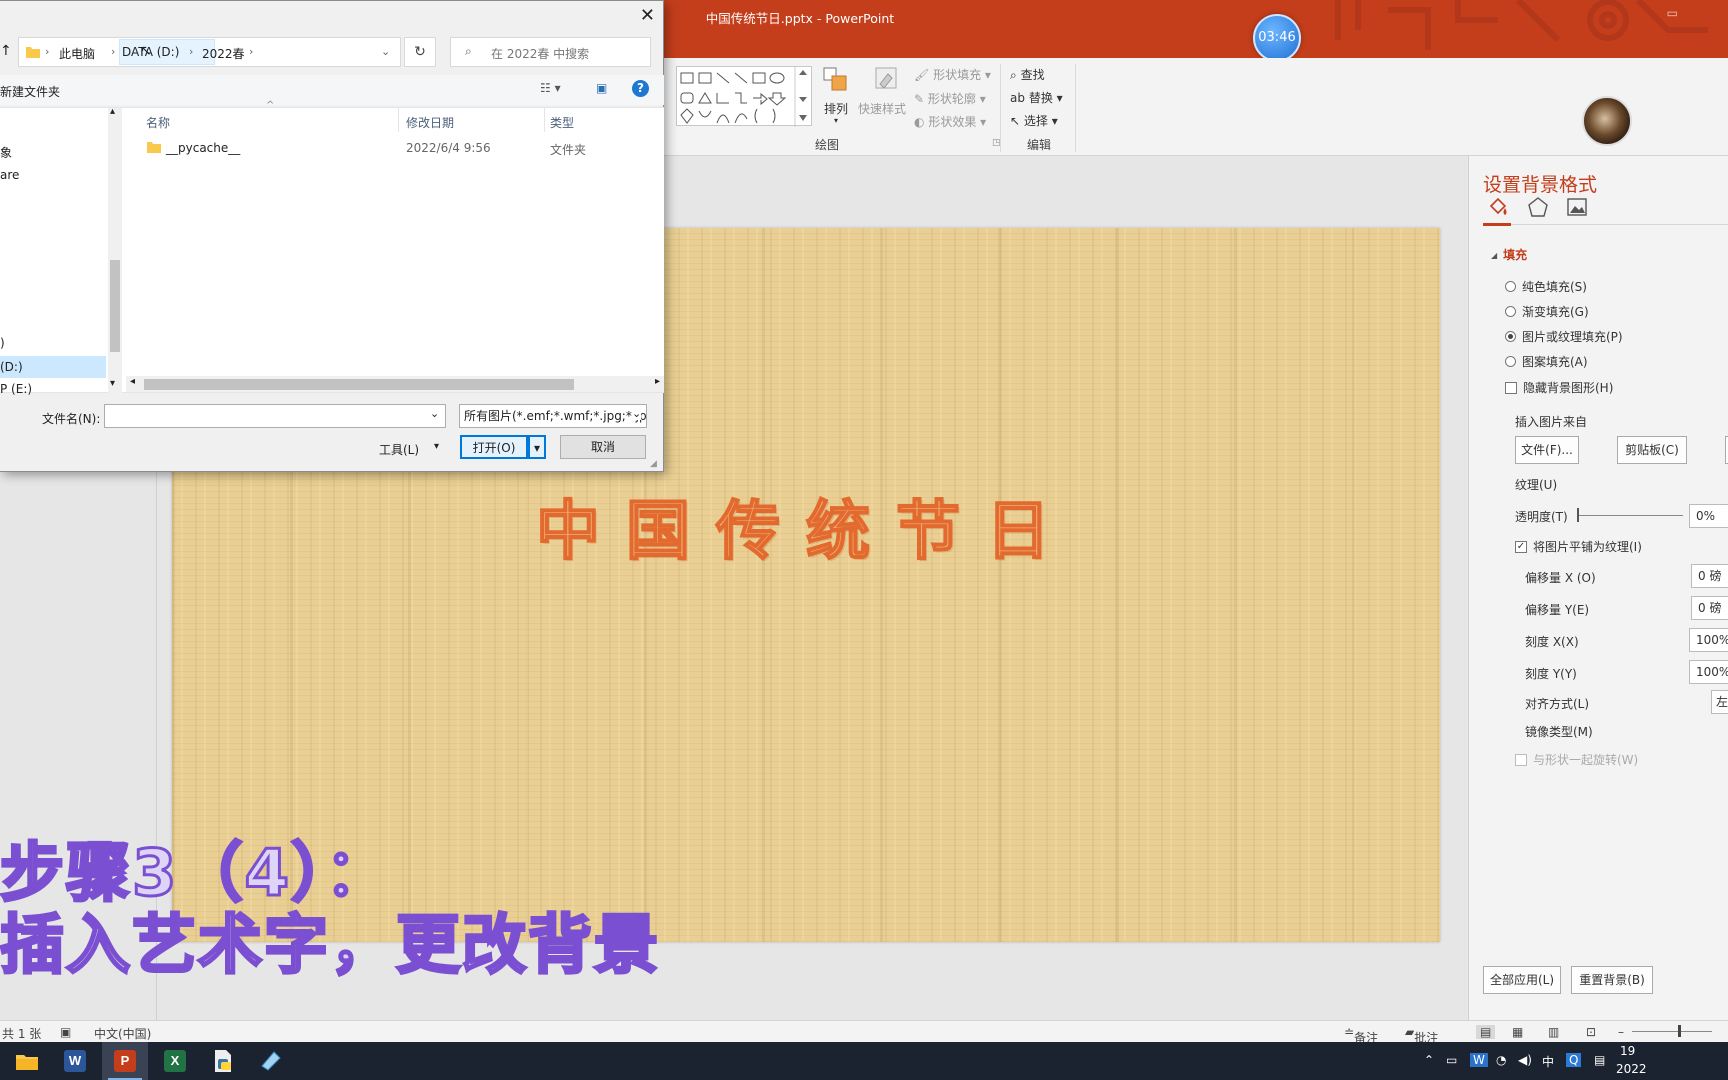 The height and width of the screenshot is (1080, 1728). Describe the element at coordinates (77, 53) in the screenshot. I see `breadcrumb-this-pc: 此电脑` at that location.